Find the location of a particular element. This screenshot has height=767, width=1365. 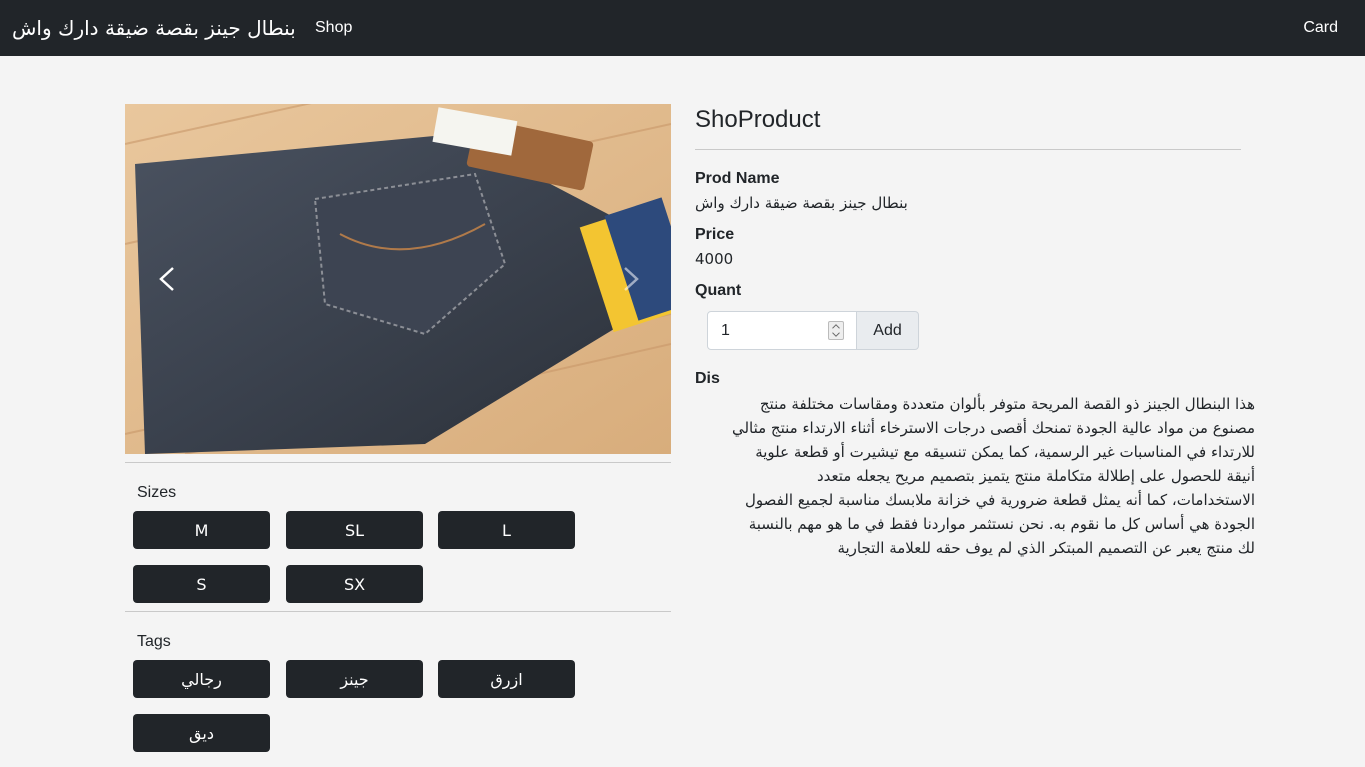

tag-button: جينز is located at coordinates (354, 679).